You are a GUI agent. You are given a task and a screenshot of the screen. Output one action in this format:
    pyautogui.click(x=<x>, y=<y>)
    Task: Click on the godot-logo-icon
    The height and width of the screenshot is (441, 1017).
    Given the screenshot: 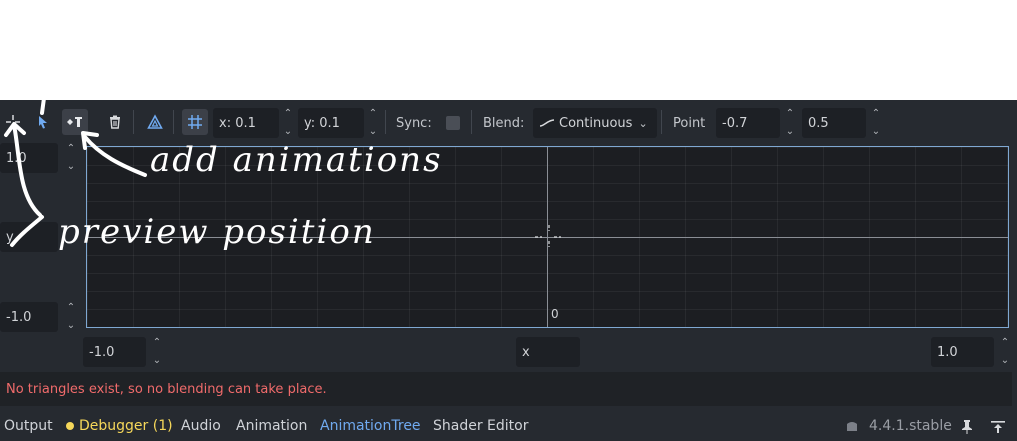 What is the action you would take?
    pyautogui.click(x=852, y=426)
    